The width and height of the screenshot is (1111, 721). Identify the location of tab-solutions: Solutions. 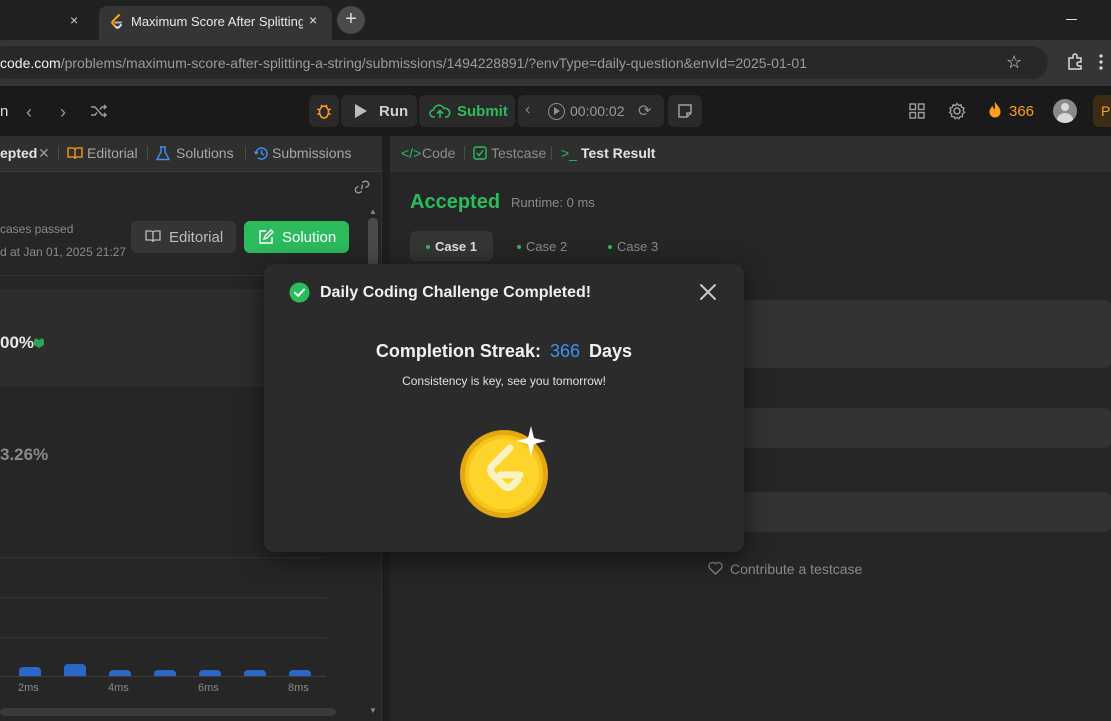
(205, 153).